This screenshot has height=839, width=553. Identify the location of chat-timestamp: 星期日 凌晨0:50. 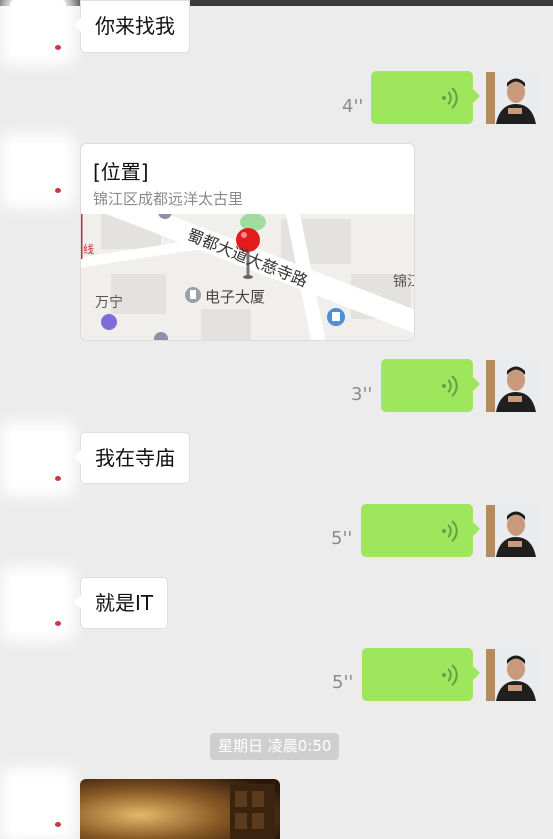
(275, 746).